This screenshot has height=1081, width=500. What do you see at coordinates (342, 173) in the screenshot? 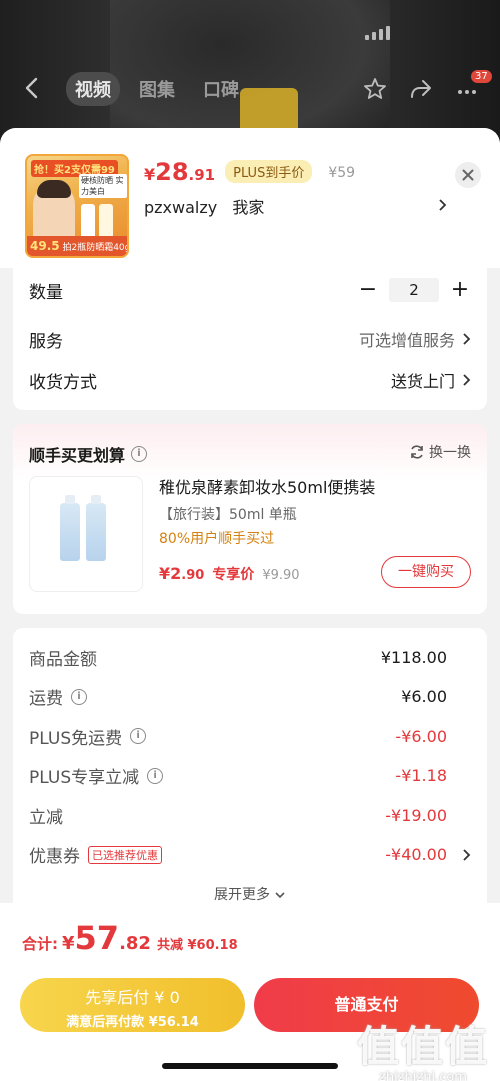
I see `original-price: ¥59` at bounding box center [342, 173].